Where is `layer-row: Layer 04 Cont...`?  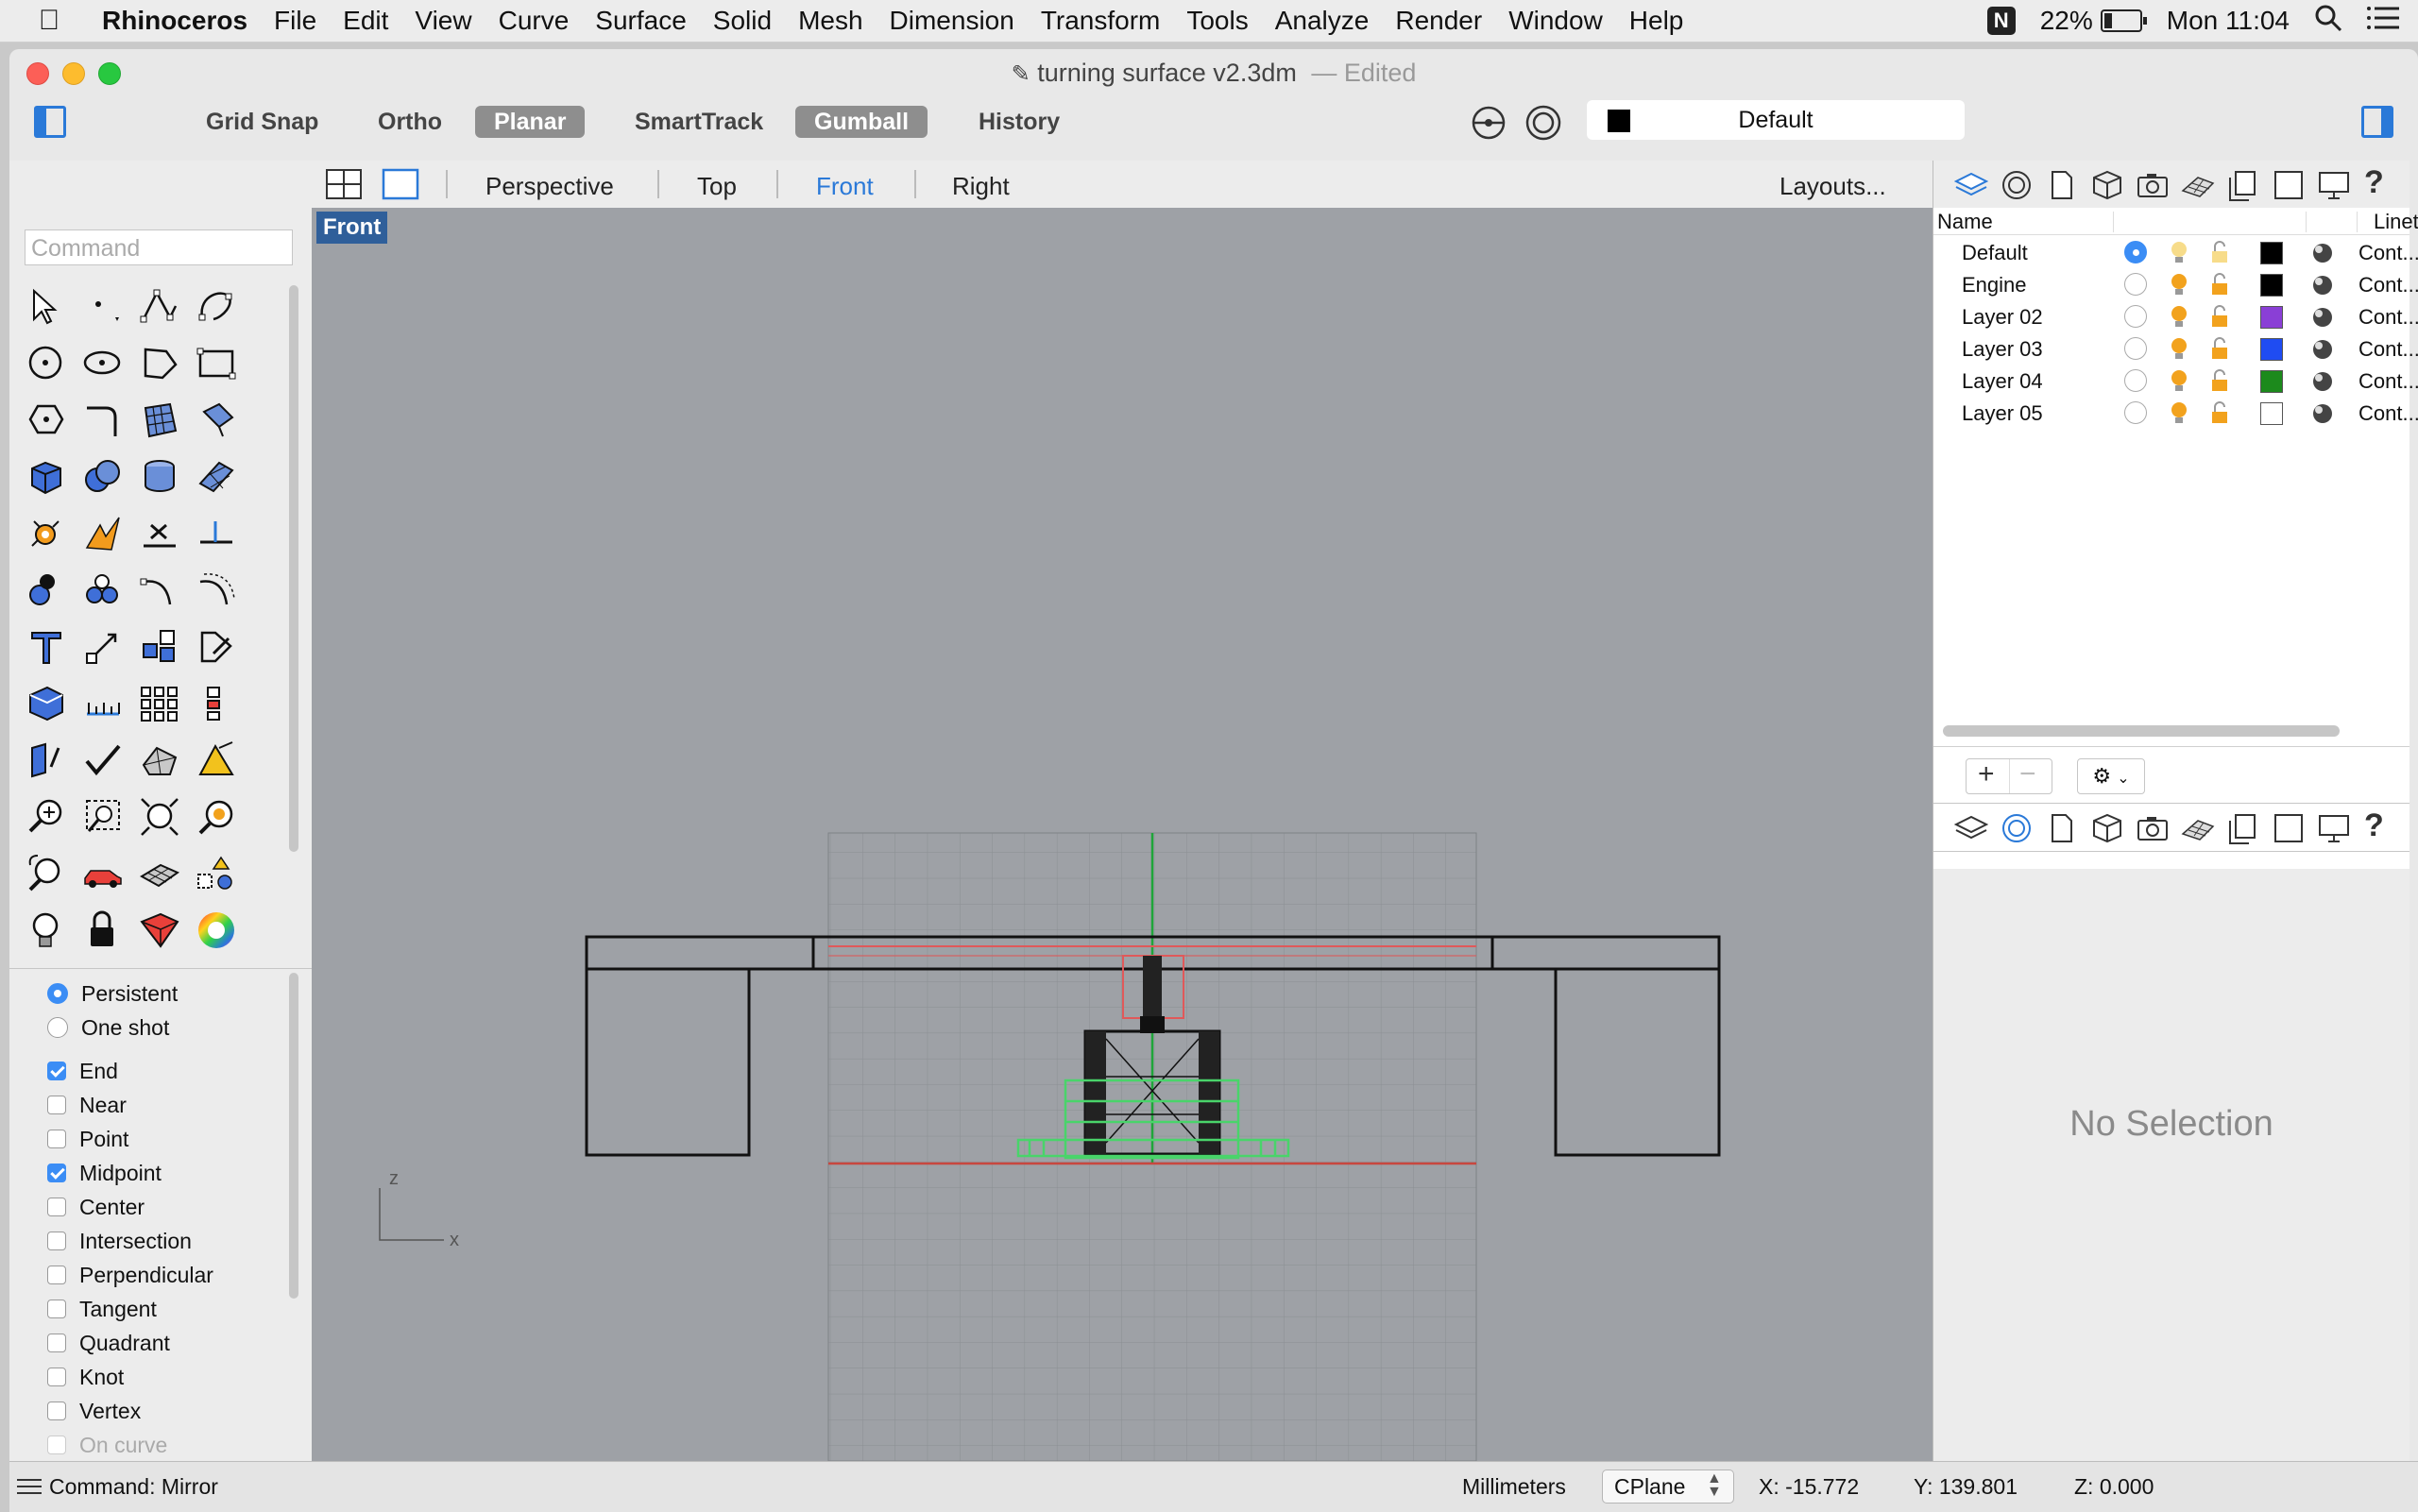
layer-row: Layer 04 Cont... is located at coordinates (2176, 381).